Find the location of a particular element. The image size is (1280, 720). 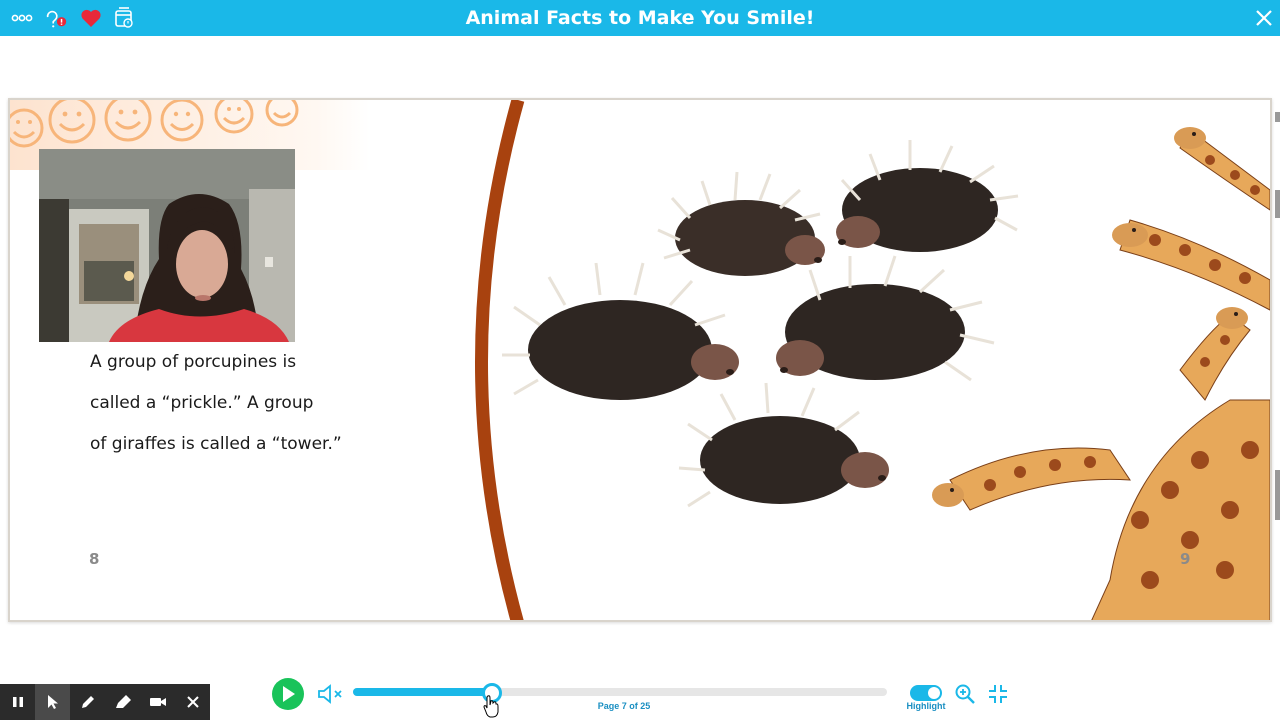

exit-fullscreen-button is located at coordinates (998, 694).